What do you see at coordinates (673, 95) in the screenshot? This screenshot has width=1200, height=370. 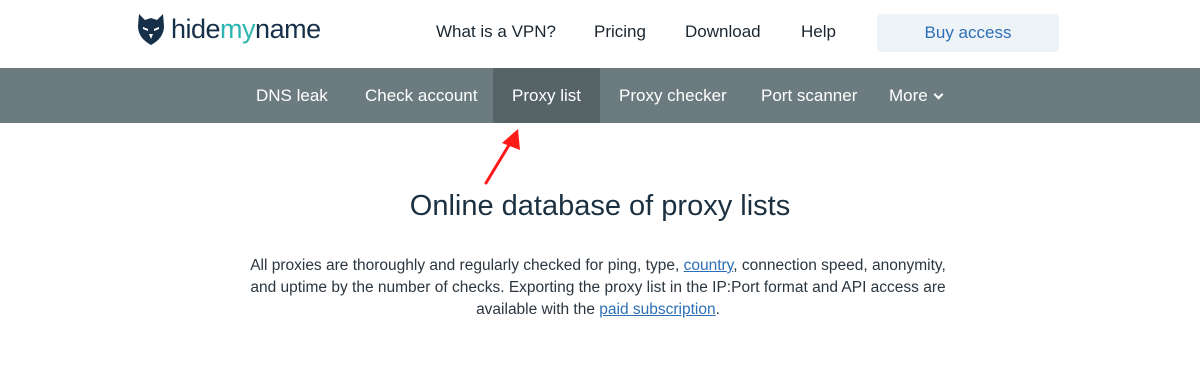 I see `subnav-proxy-checker: Proxy checker` at bounding box center [673, 95].